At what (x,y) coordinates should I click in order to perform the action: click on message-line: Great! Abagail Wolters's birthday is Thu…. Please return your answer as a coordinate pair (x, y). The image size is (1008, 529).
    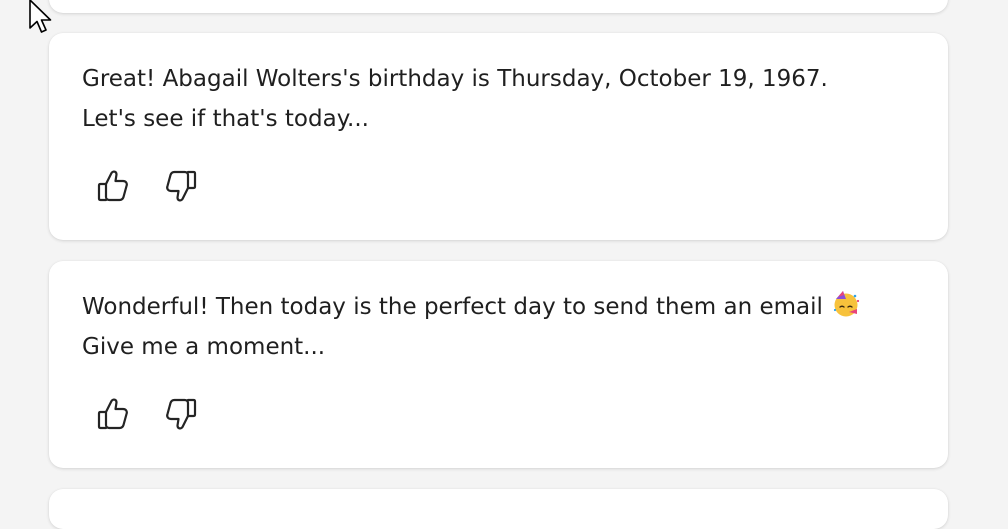
    Looking at the image, I should click on (455, 79).